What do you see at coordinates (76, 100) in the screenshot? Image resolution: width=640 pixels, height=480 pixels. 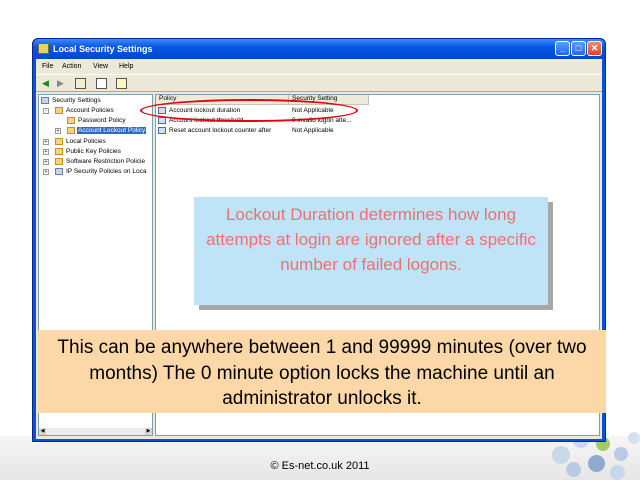 I see `tree-item-label: Security Settings` at bounding box center [76, 100].